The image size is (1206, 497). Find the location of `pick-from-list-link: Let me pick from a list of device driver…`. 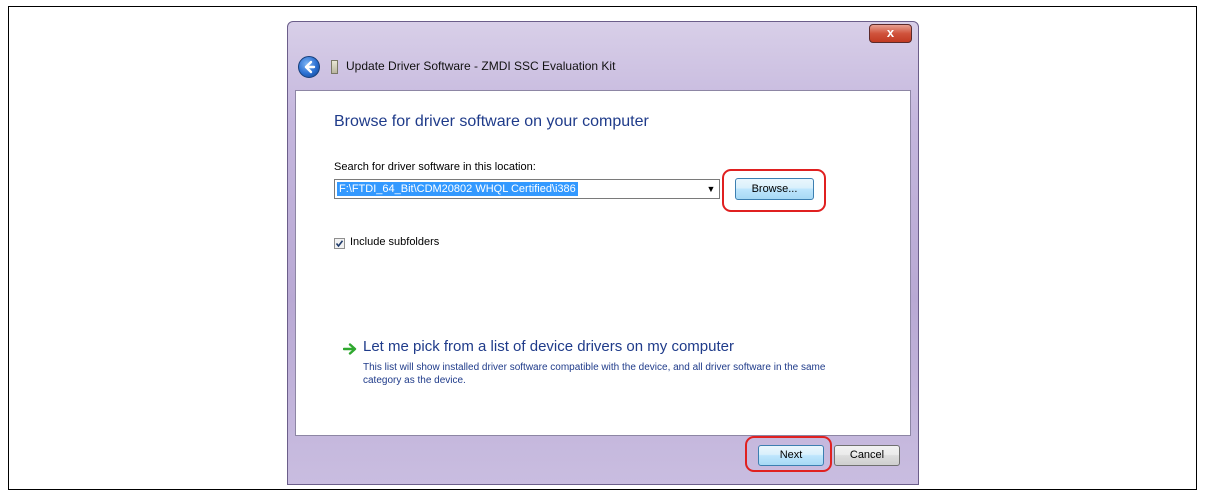

pick-from-list-link: Let me pick from a list of device driver… is located at coordinates (548, 346).